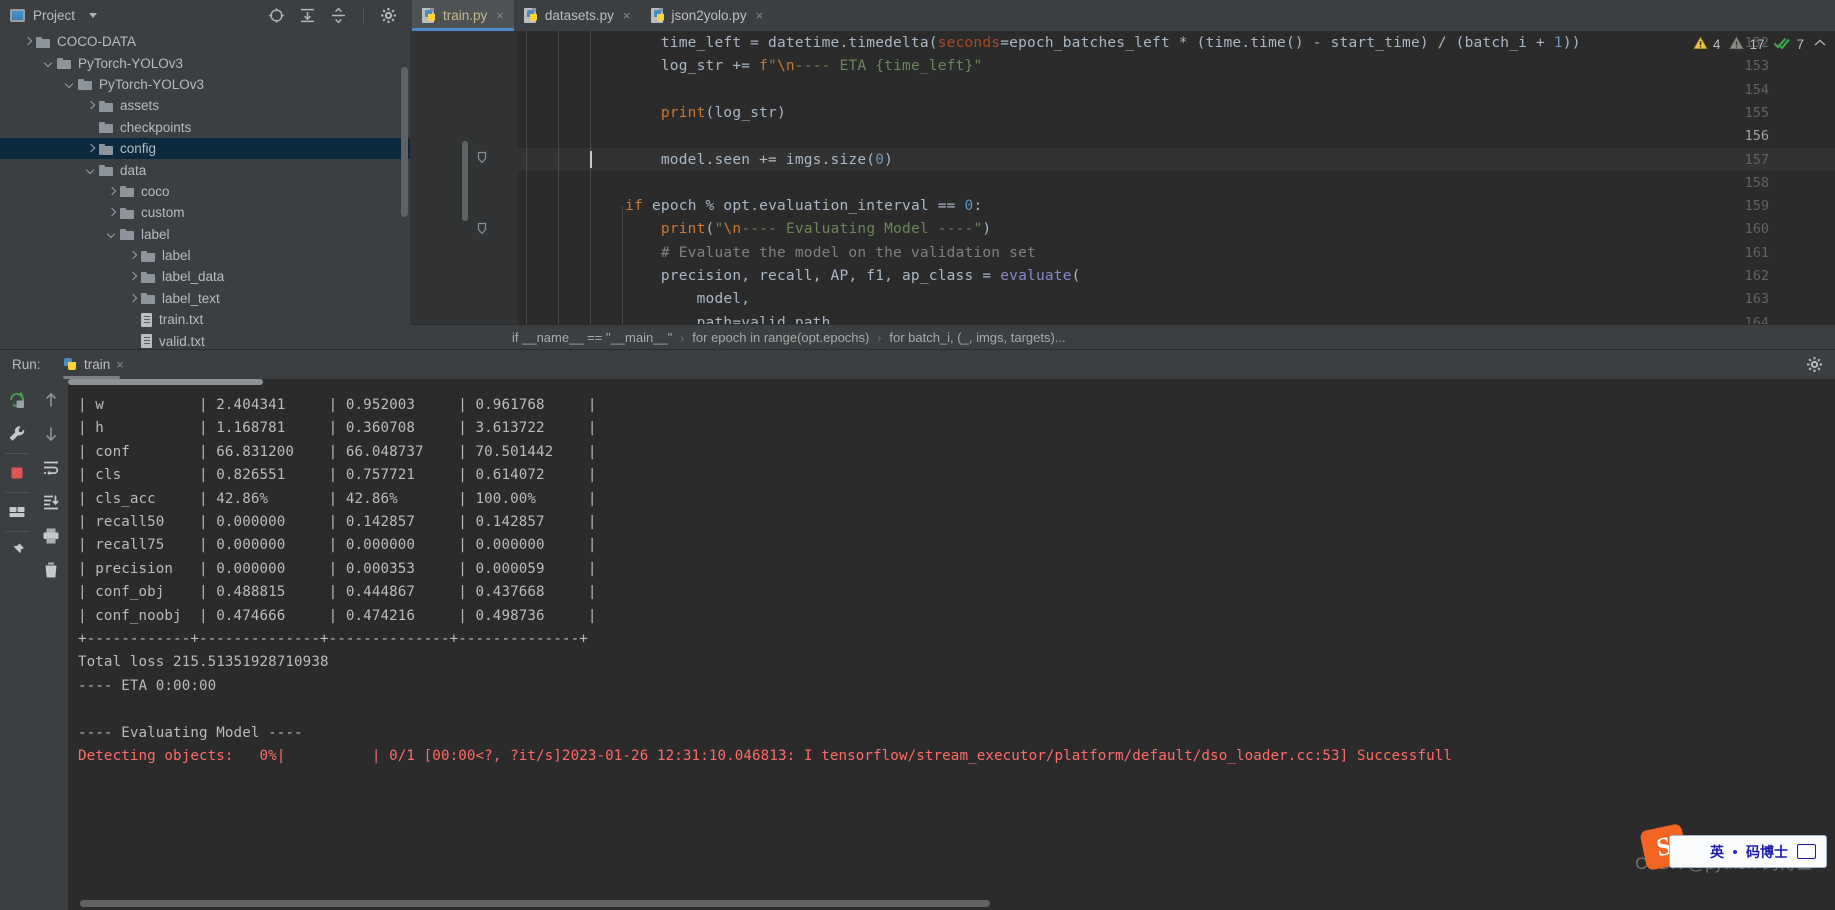 This screenshot has width=1835, height=910. Describe the element at coordinates (750, 206) in the screenshot. I see `code-line: if epoch % opt.evaluation_interval == 0:` at that location.